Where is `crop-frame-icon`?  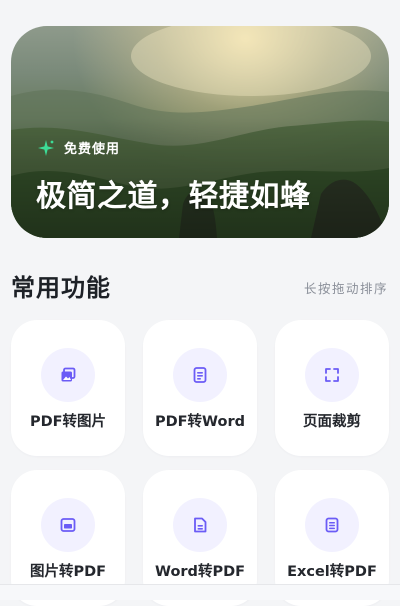
crop-frame-icon is located at coordinates (332, 375).